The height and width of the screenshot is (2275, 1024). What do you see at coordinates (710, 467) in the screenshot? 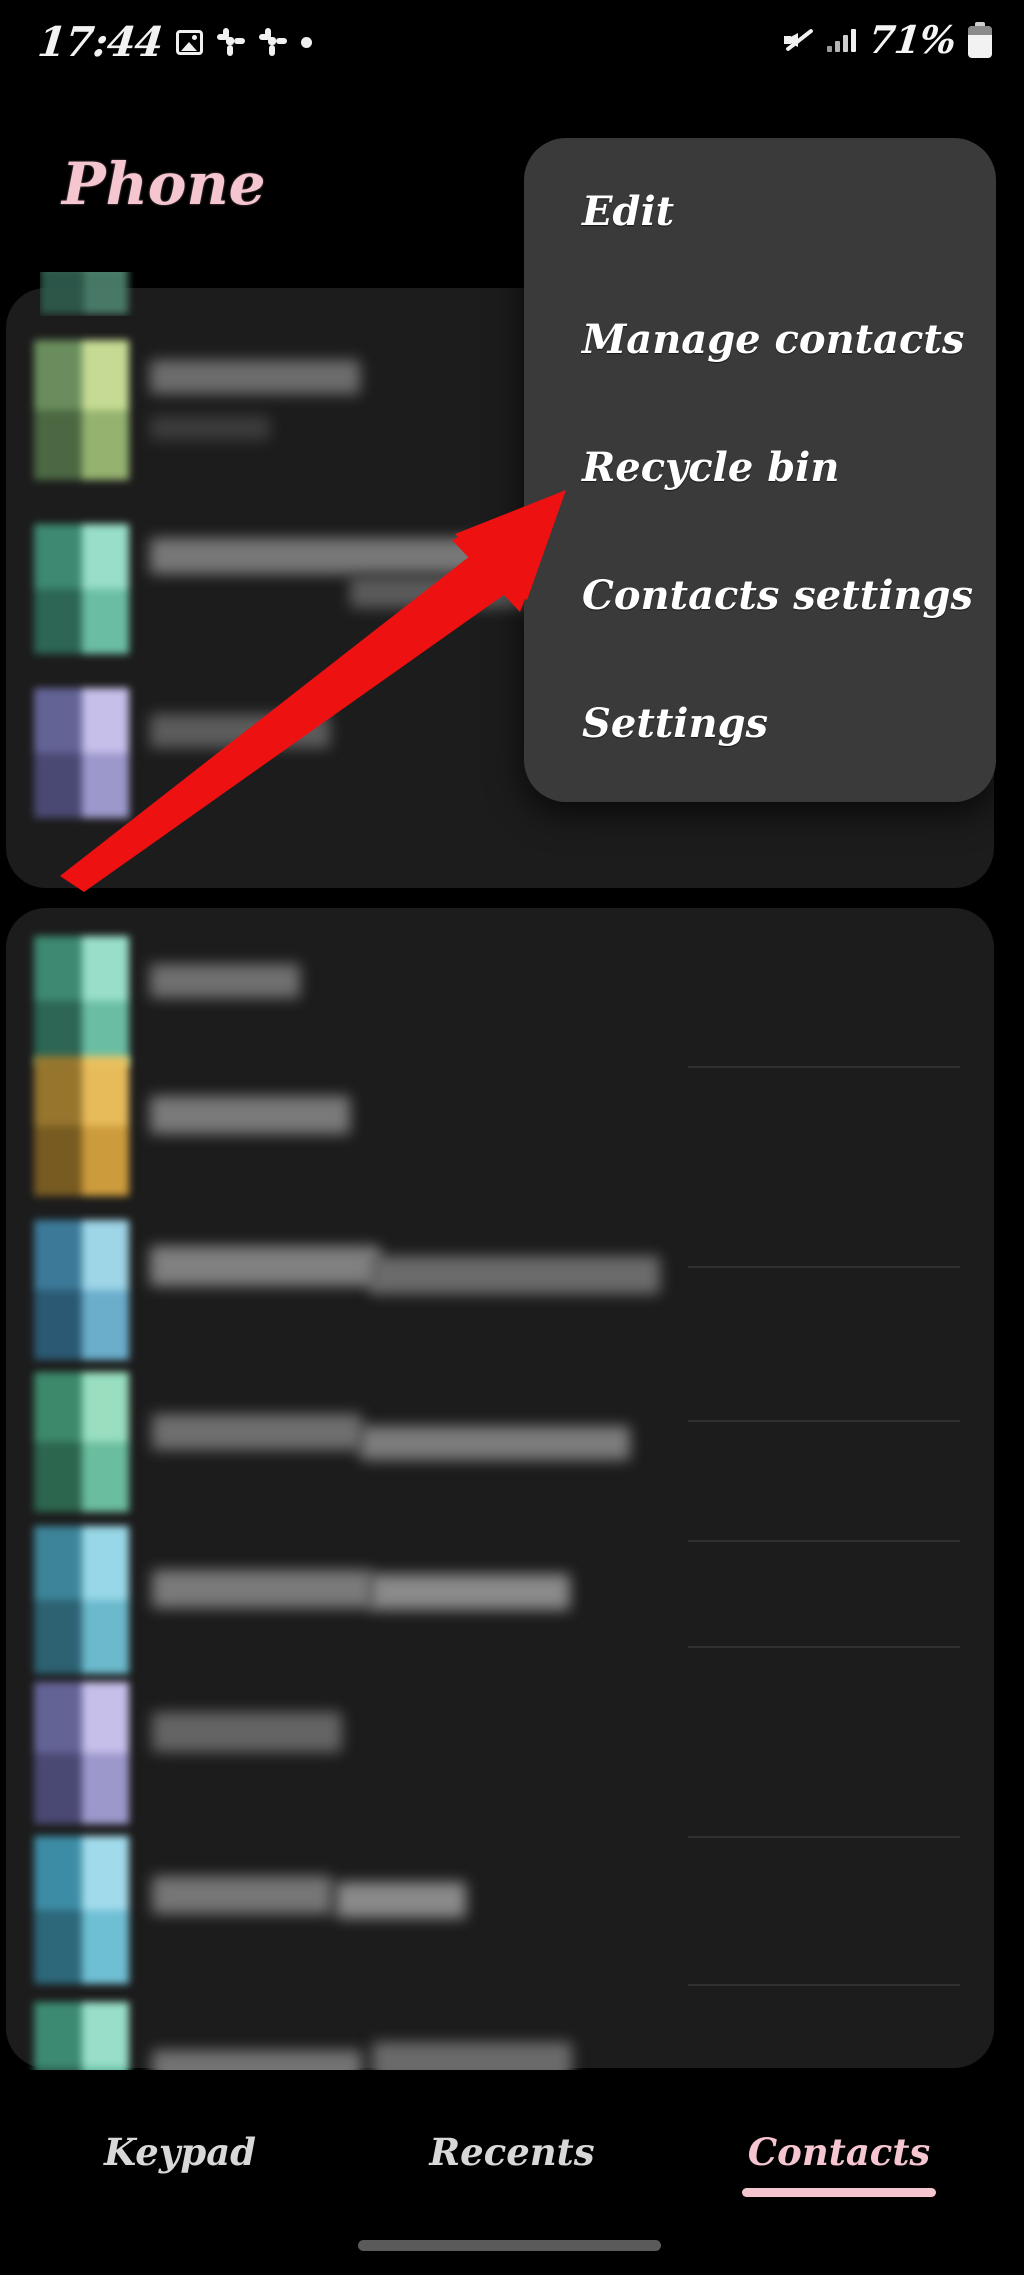
I see `menu-item-recycle-bin: Recycle bin` at bounding box center [710, 467].